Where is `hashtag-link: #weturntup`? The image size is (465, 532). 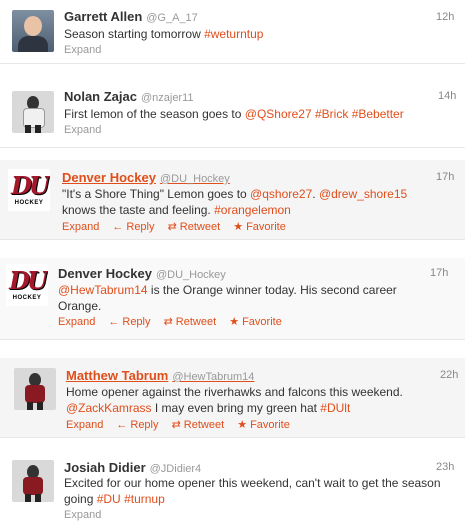
hashtag-link: #weturntup is located at coordinates (233, 34).